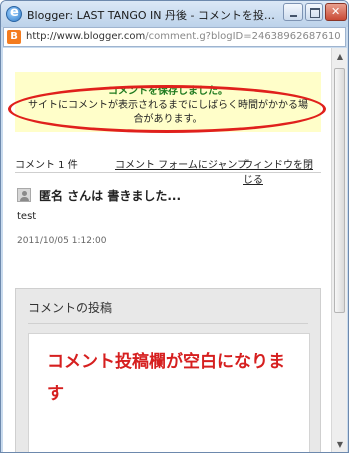 Image resolution: width=349 pixels, height=453 pixels. Describe the element at coordinates (14, 13) in the screenshot. I see `ie-icon` at that location.